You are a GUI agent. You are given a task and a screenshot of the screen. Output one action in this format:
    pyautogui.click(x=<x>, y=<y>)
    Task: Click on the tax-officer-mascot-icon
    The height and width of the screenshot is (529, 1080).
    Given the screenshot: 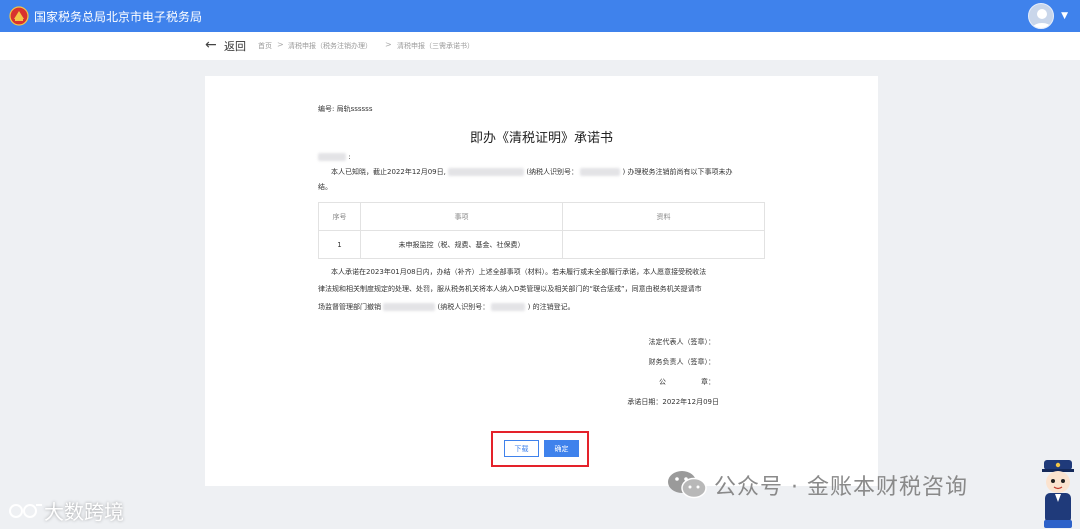 What is the action you would take?
    pyautogui.click(x=1058, y=494)
    